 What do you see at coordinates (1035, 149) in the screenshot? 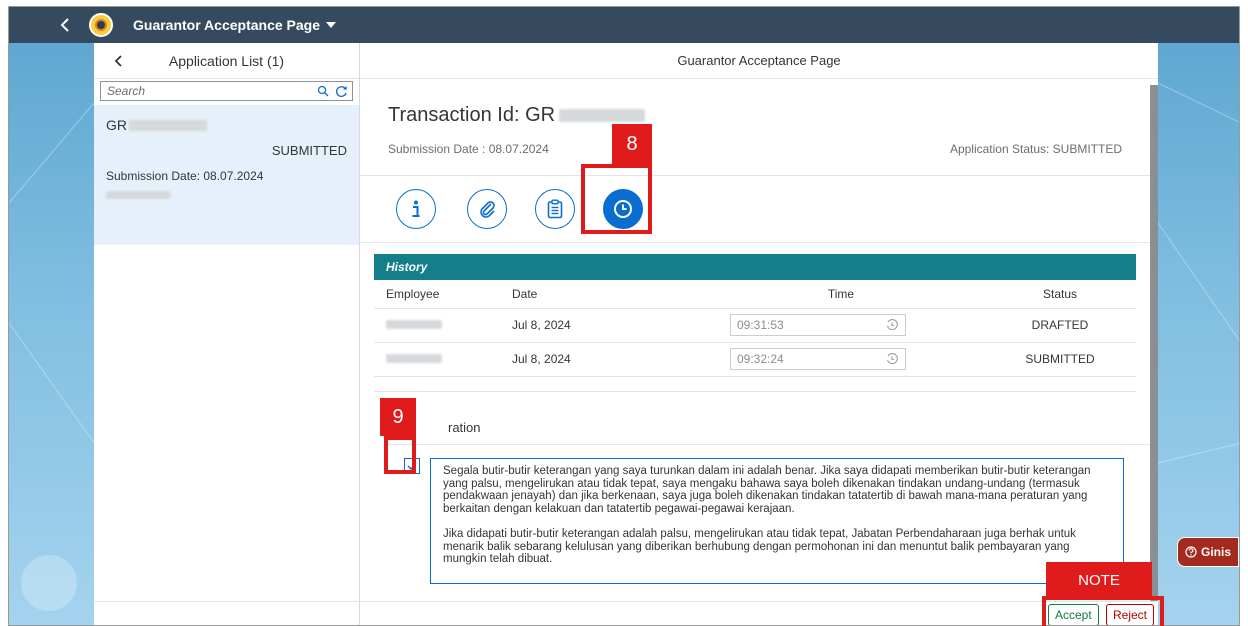
I see `application-status: Application Status: SUBMITTED` at bounding box center [1035, 149].